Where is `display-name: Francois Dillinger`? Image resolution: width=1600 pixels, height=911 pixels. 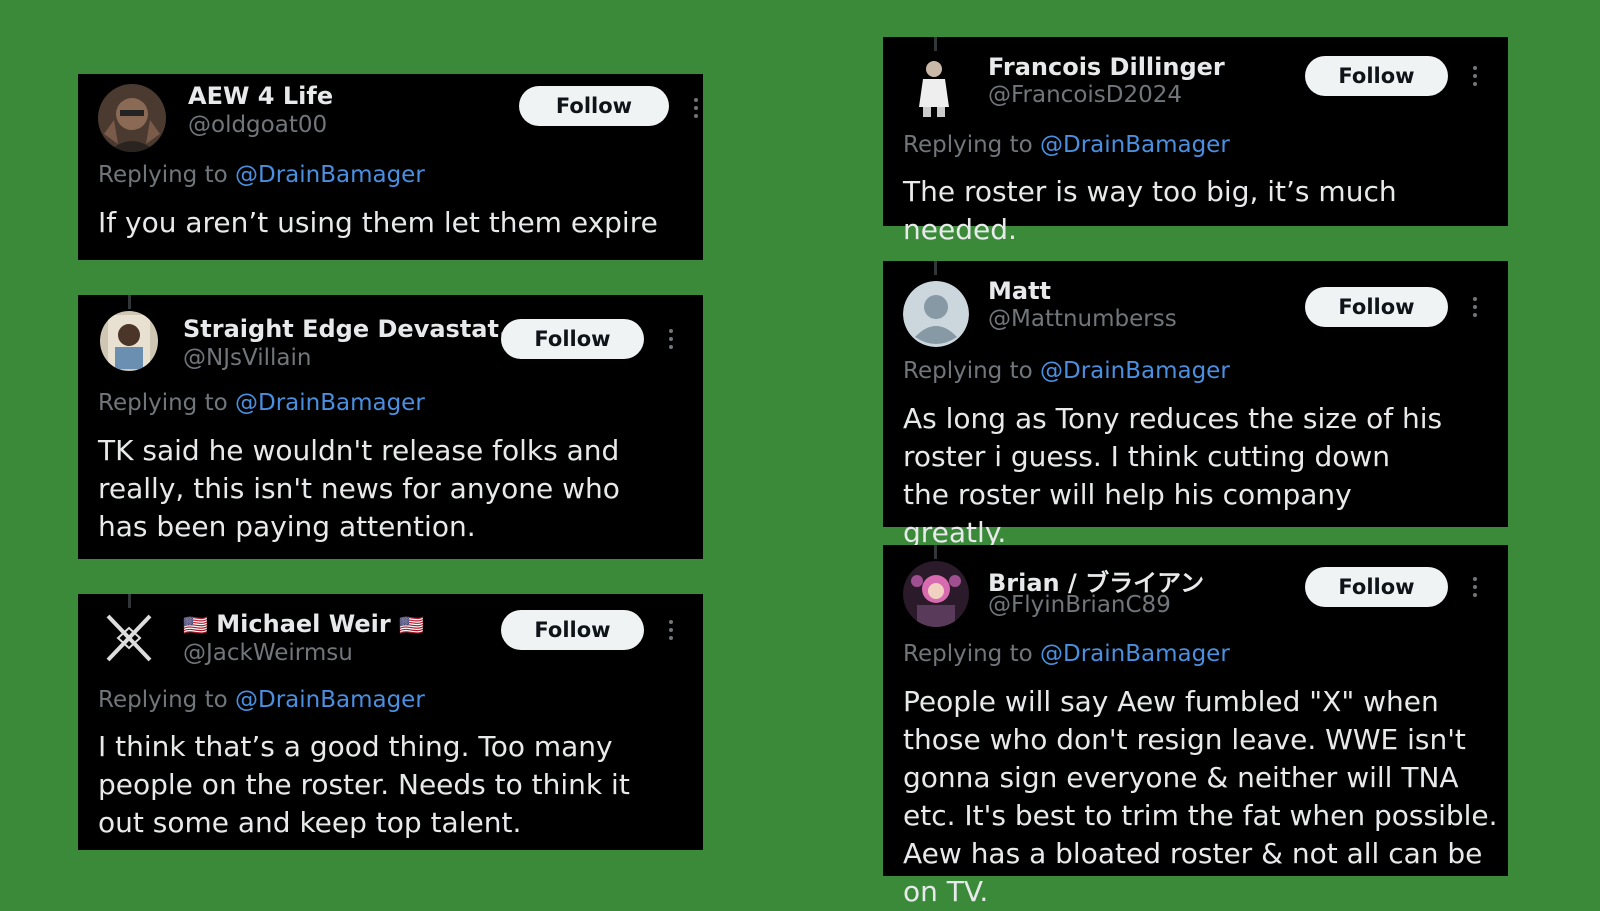 display-name: Francois Dillinger is located at coordinates (1106, 67).